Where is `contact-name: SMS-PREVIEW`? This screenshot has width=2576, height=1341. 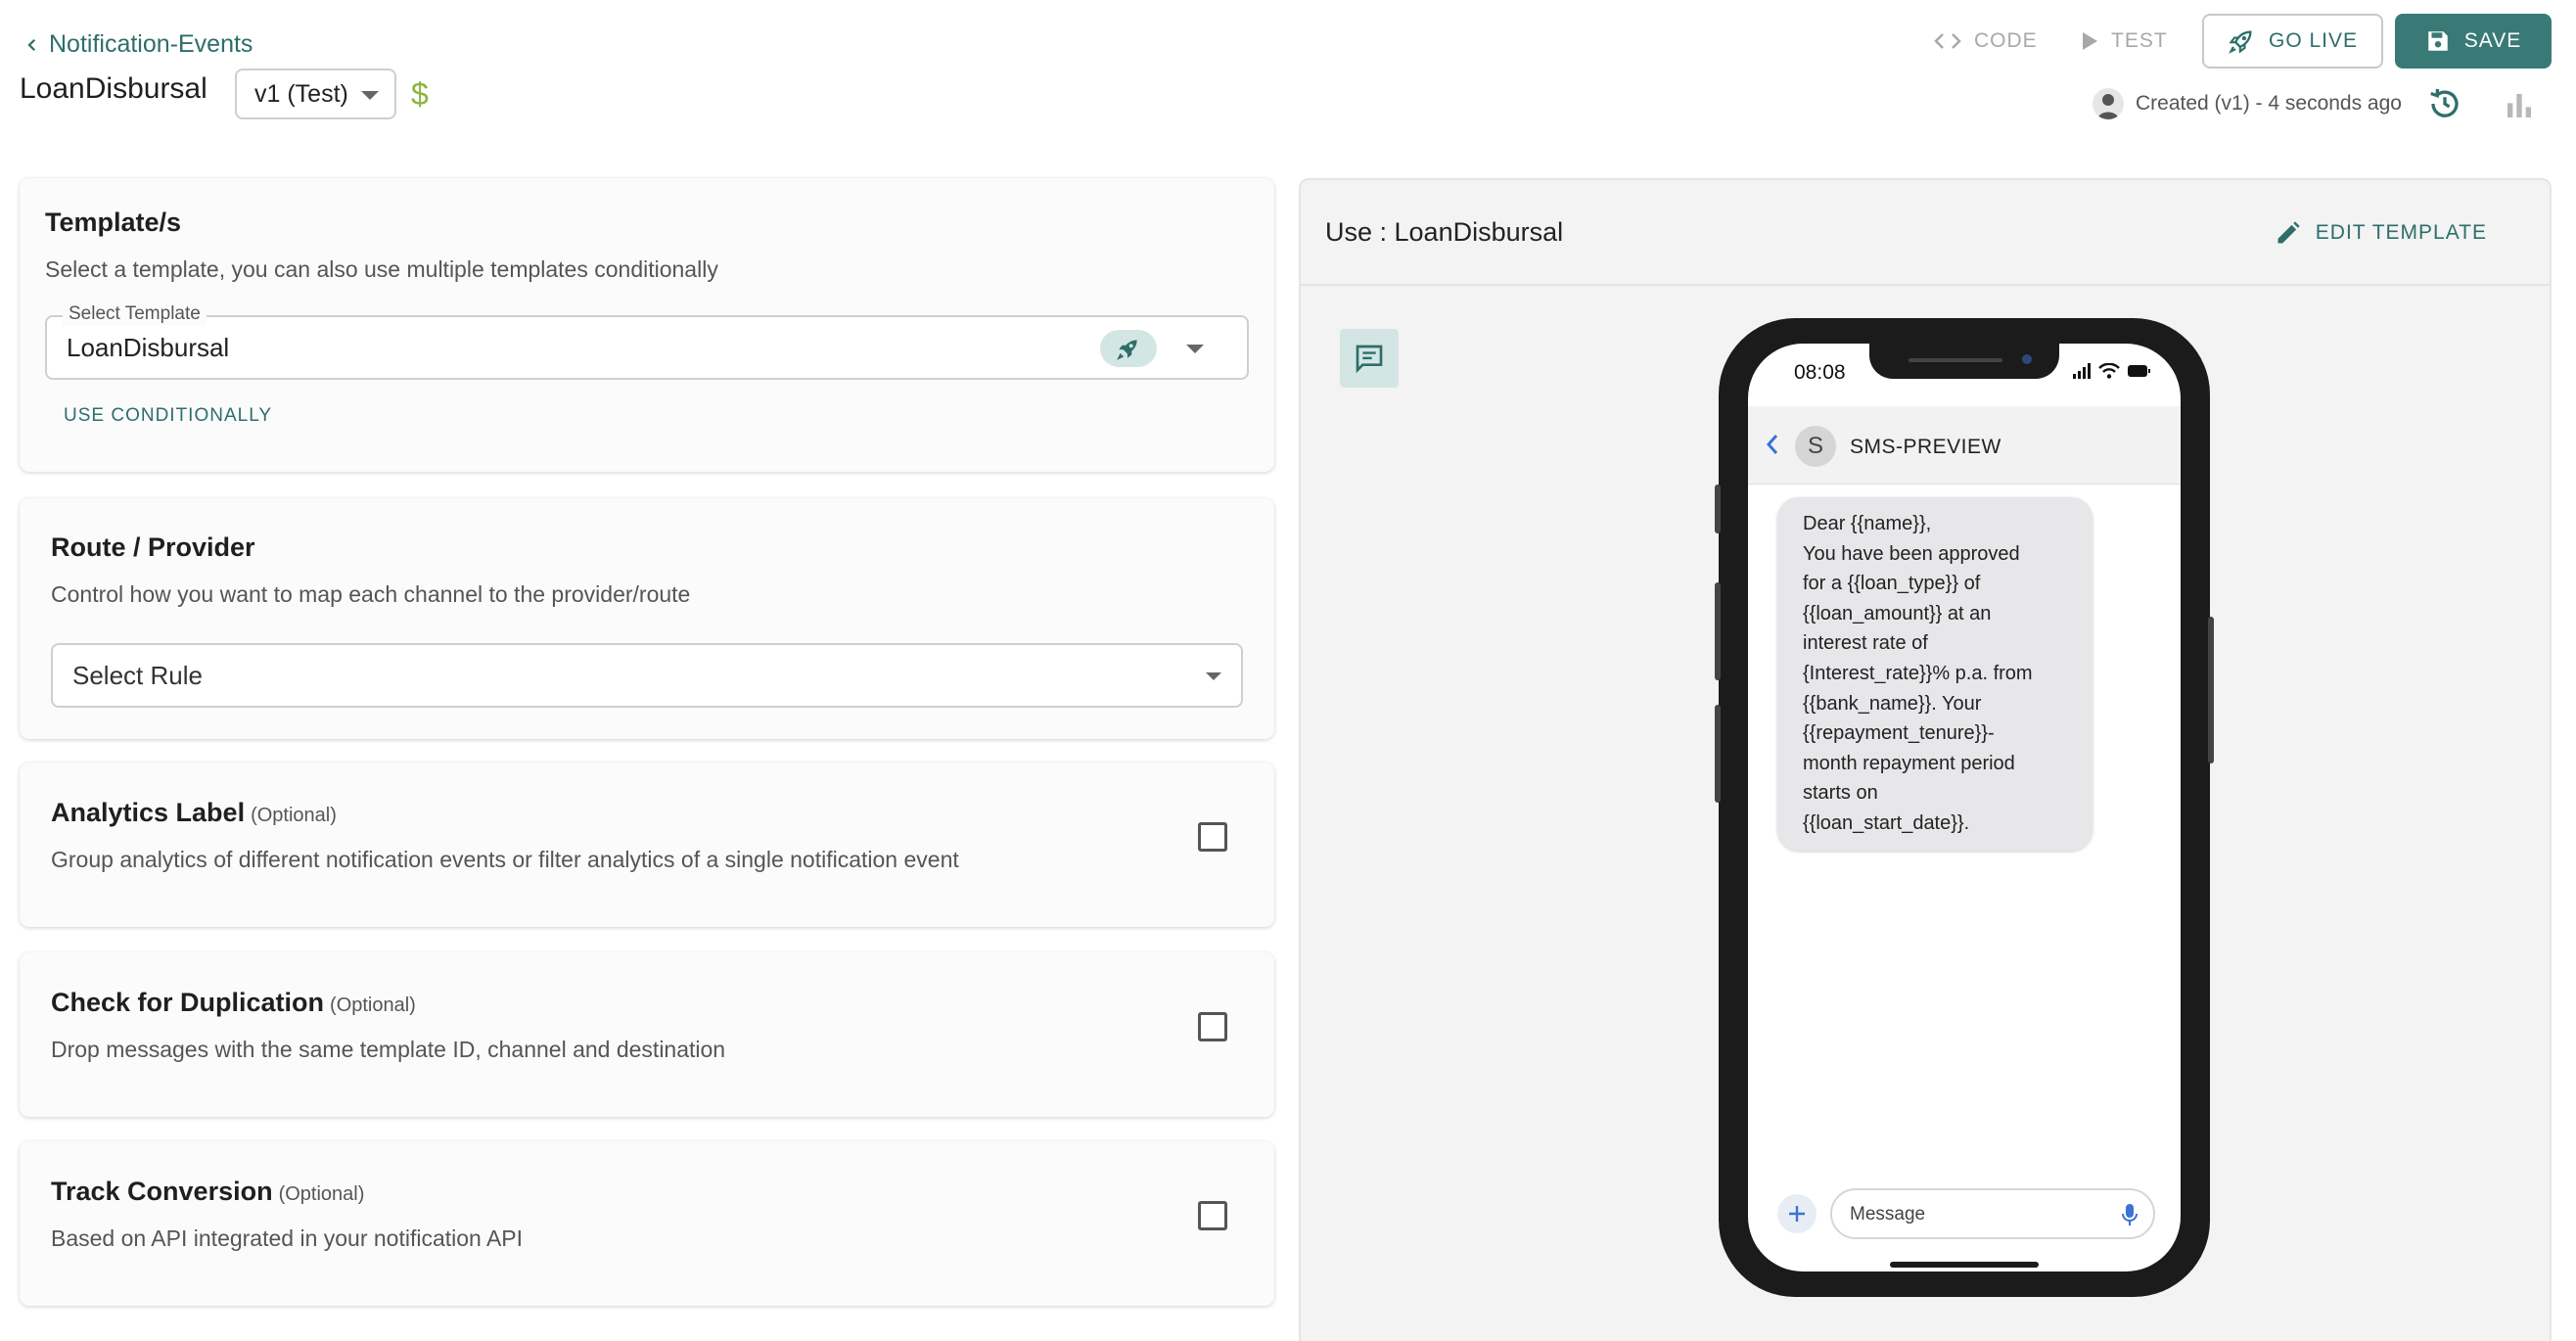
contact-name: SMS-PREVIEW is located at coordinates (1925, 447).